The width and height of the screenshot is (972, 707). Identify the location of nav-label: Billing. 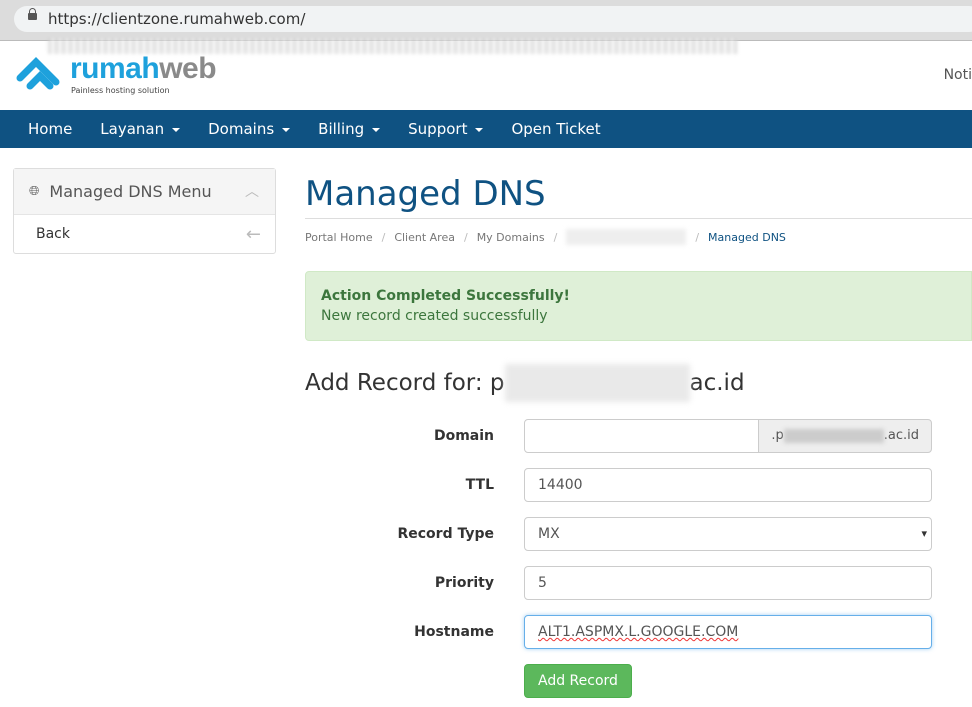
(341, 129).